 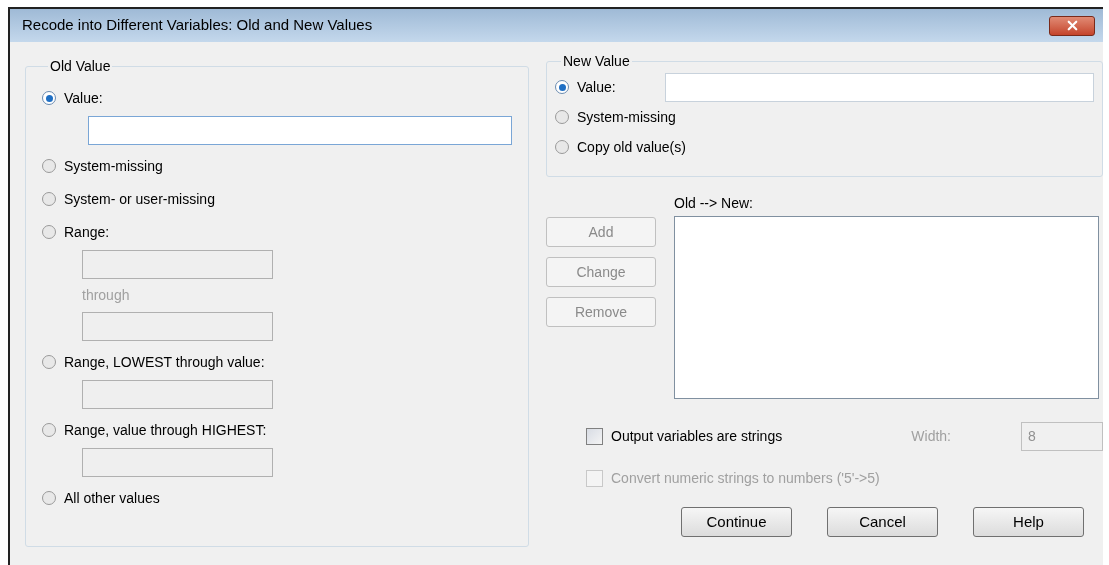 What do you see at coordinates (112, 498) in the screenshot?
I see `option-label: All other values` at bounding box center [112, 498].